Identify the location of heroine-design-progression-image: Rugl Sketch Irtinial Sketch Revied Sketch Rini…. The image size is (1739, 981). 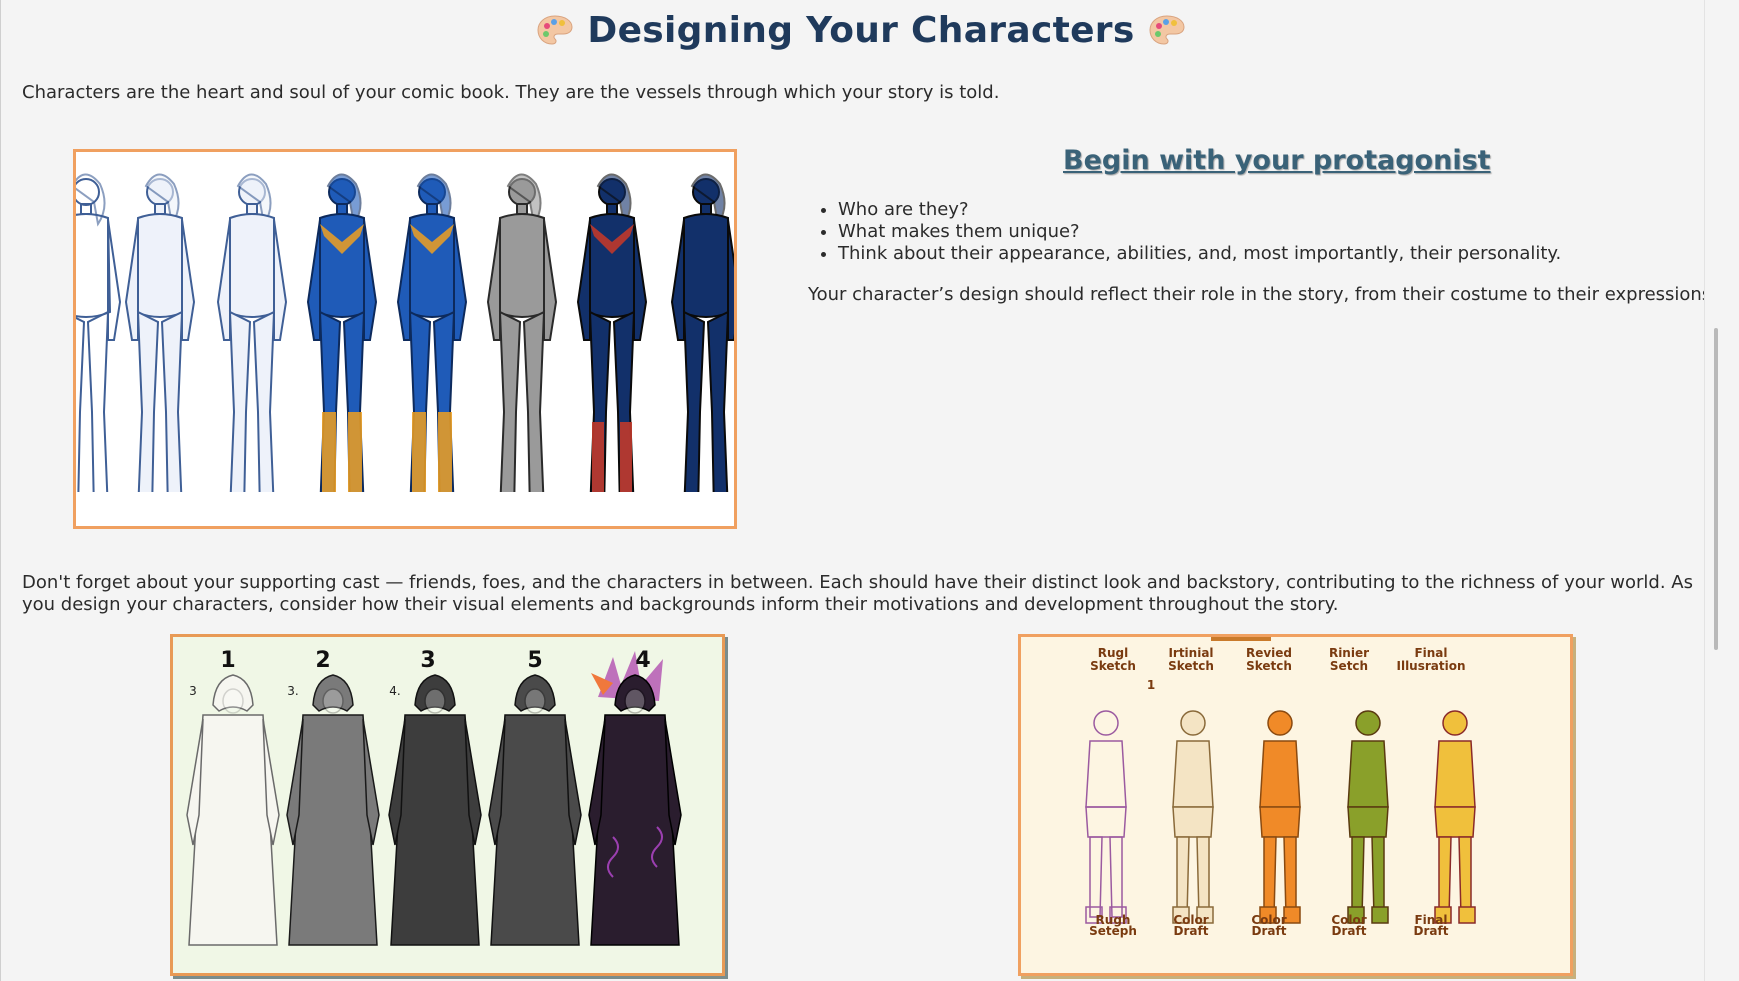
(1295, 805).